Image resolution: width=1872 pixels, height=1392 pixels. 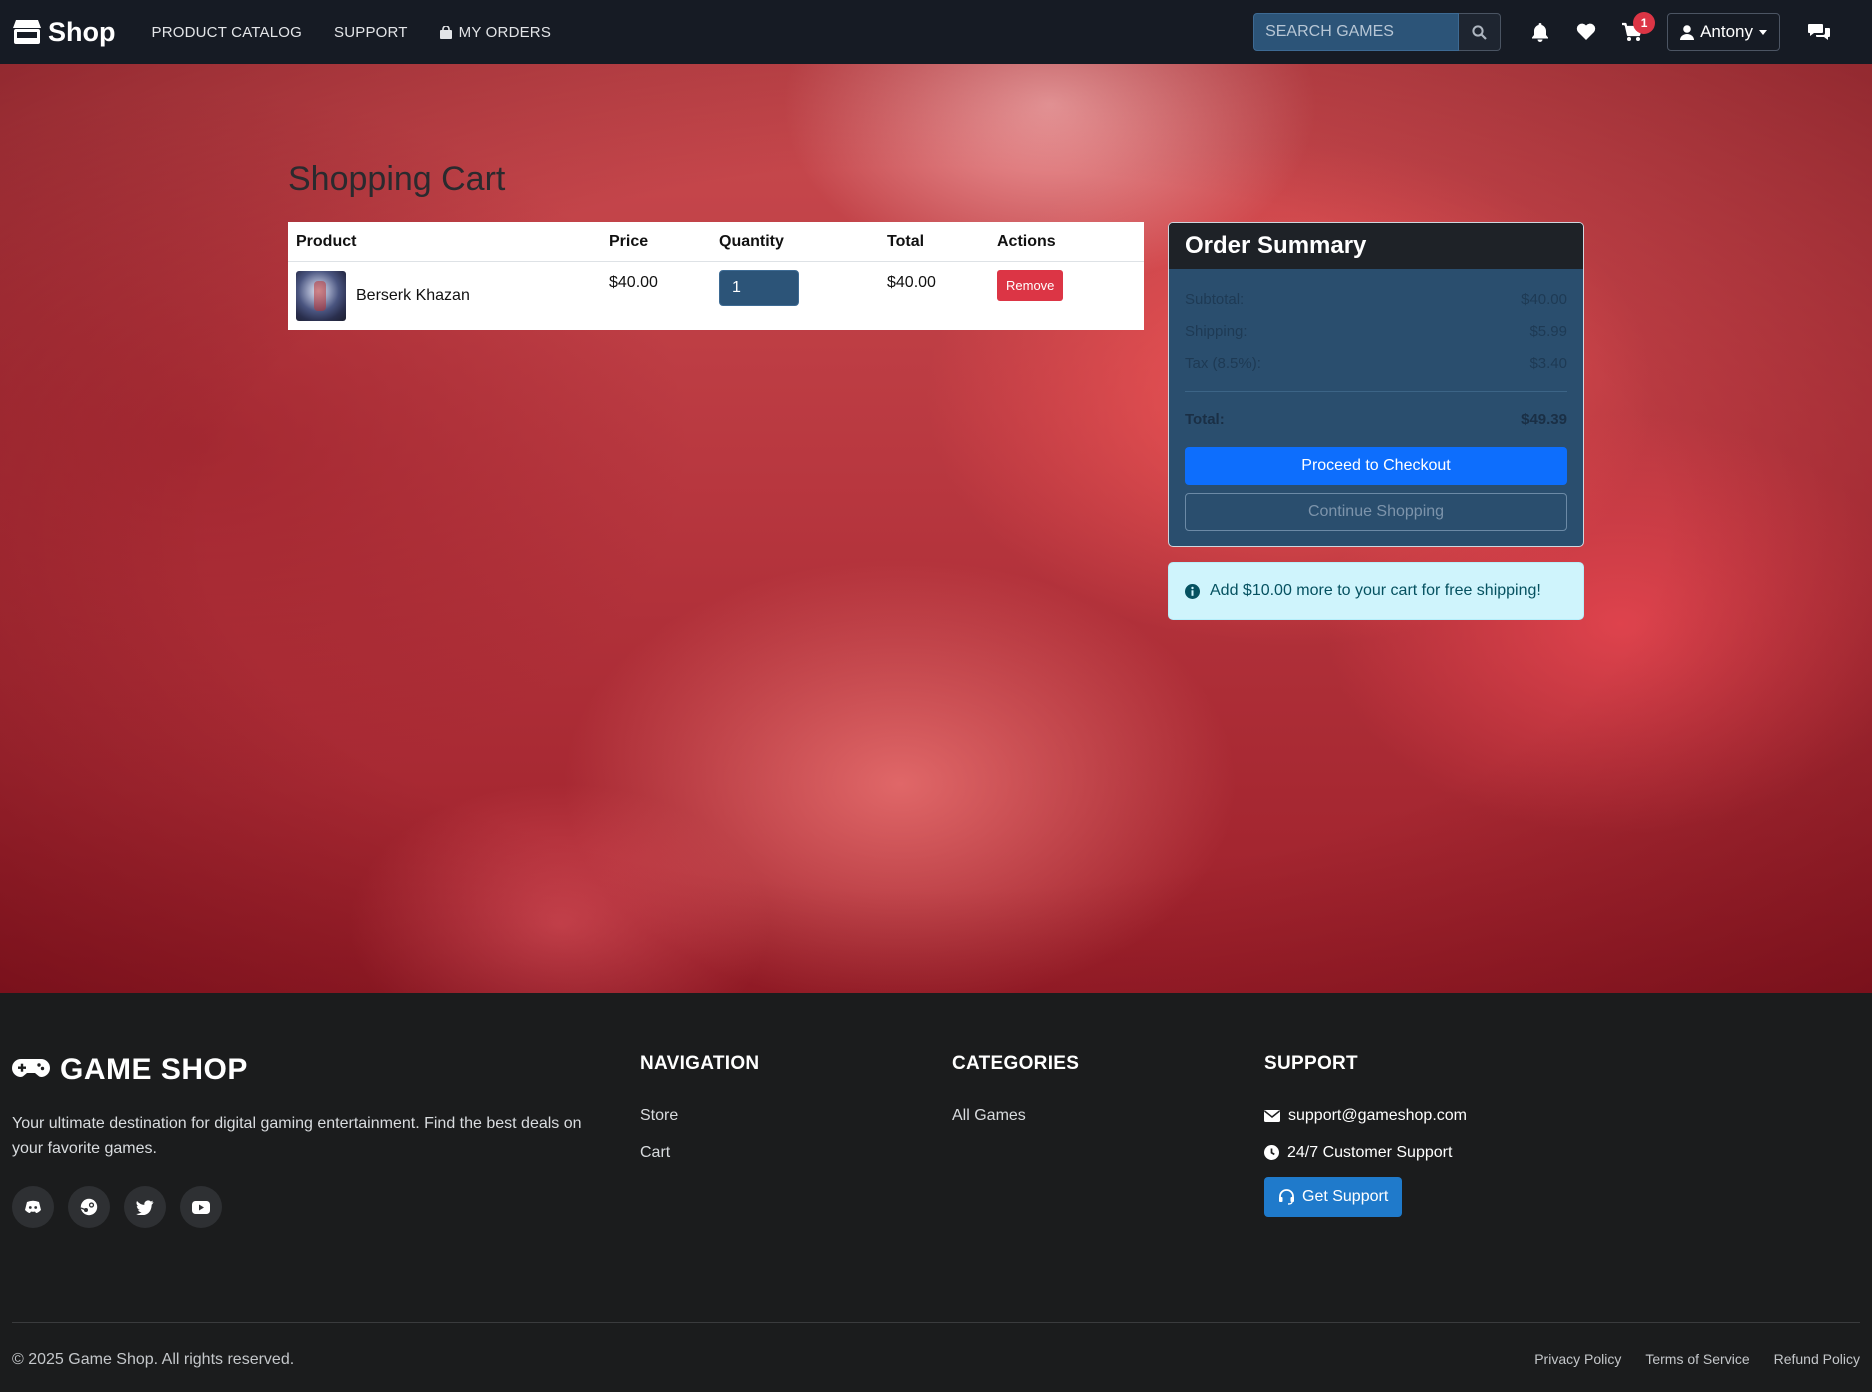 I want to click on search-button, so click(x=1480, y=32).